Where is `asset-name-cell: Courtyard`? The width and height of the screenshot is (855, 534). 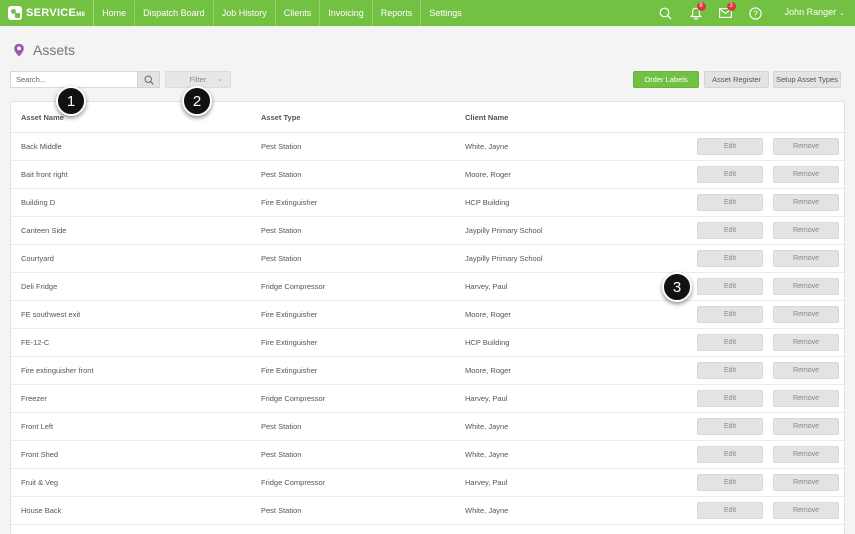
asset-name-cell: Courtyard is located at coordinates (37, 259).